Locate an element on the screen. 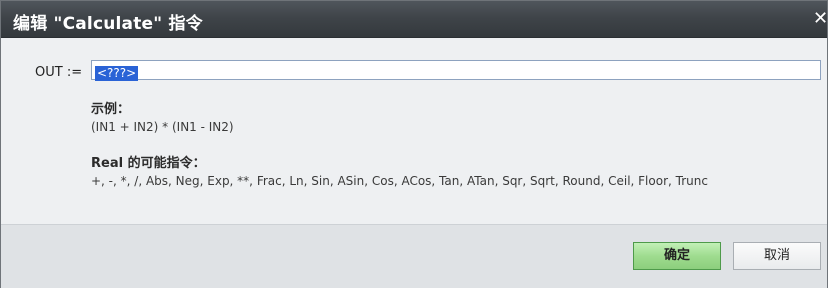 The height and width of the screenshot is (288, 828). out-expression-input: <???> is located at coordinates (456, 70).